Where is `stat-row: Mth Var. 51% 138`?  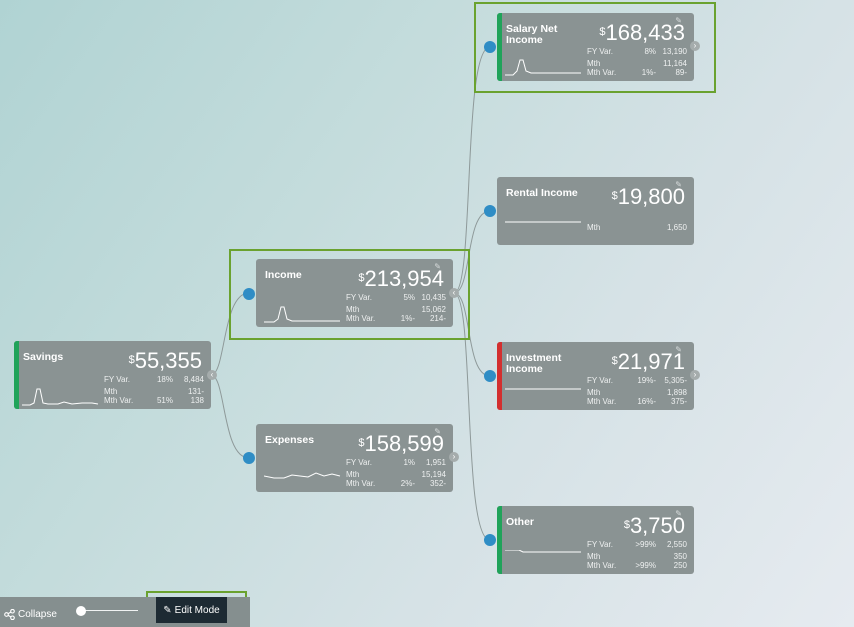 stat-row: Mth Var. 51% 138 is located at coordinates (154, 400).